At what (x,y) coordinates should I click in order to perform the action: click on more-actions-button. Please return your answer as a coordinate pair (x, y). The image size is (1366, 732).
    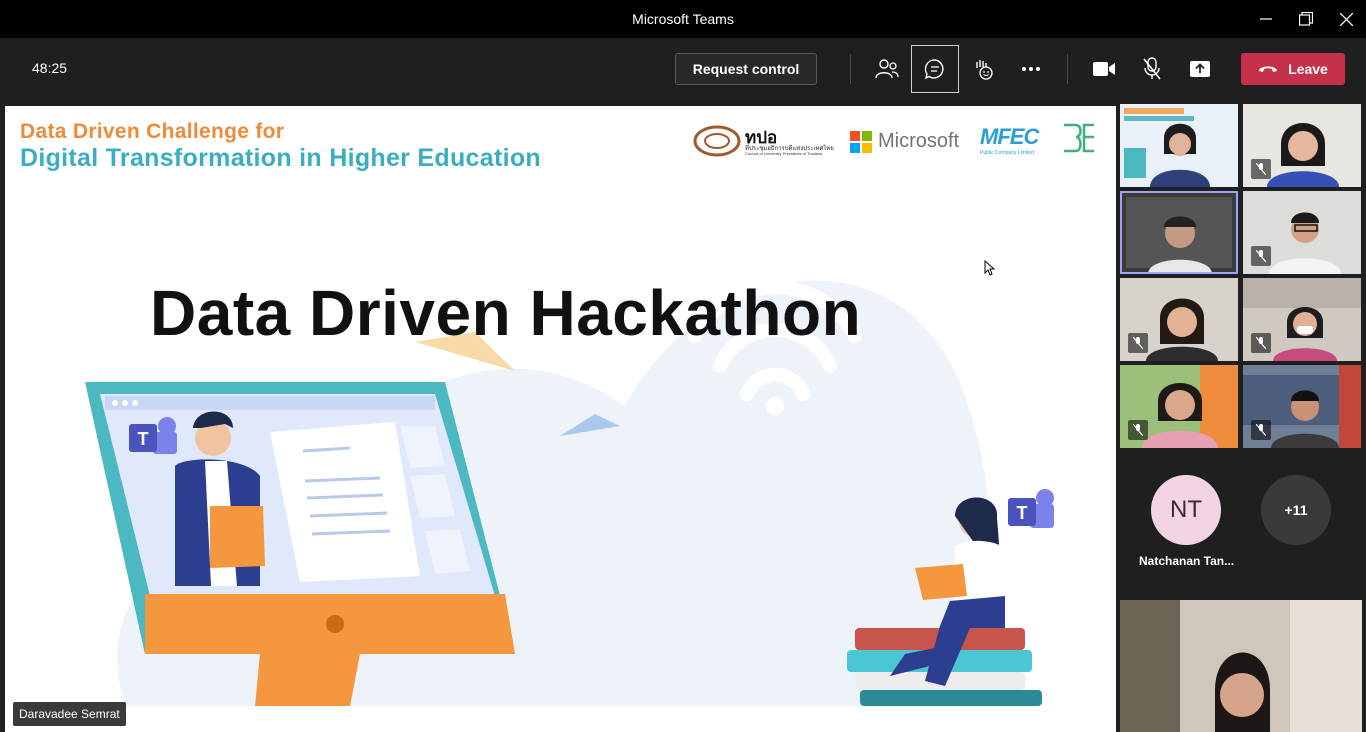
    Looking at the image, I should click on (1031, 69).